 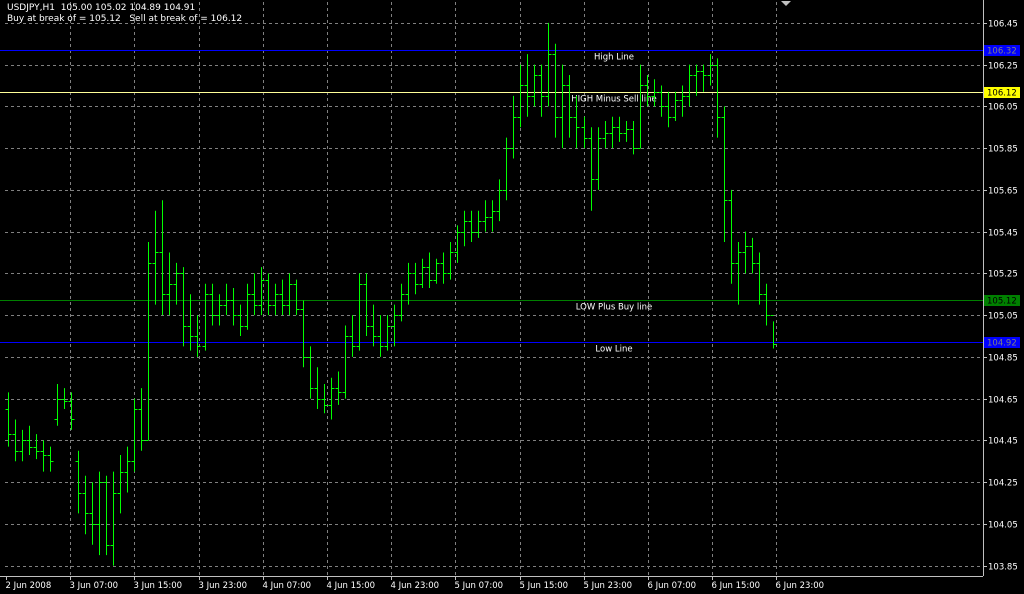 I want to click on level-high: High Line 106.32, so click(x=510, y=54).